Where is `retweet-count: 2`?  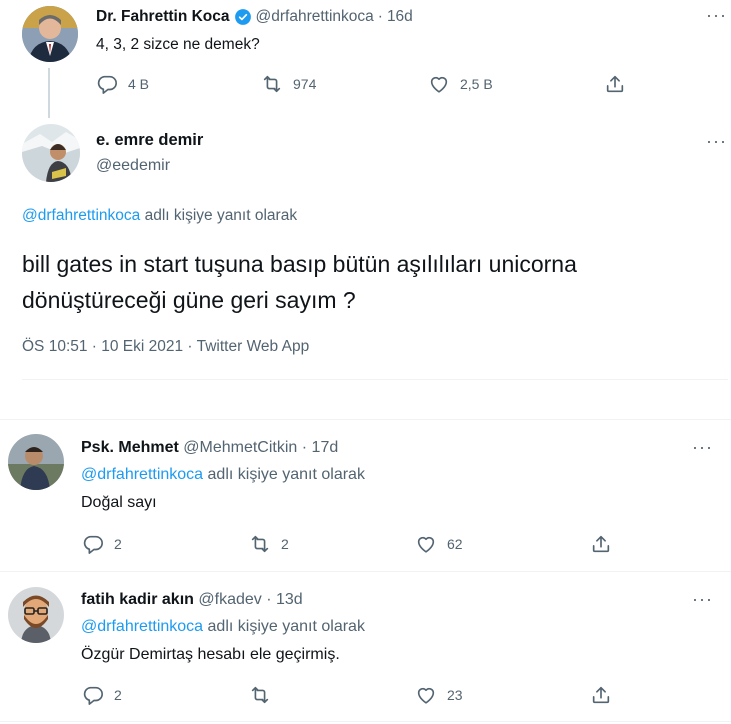 retweet-count: 2 is located at coordinates (285, 544).